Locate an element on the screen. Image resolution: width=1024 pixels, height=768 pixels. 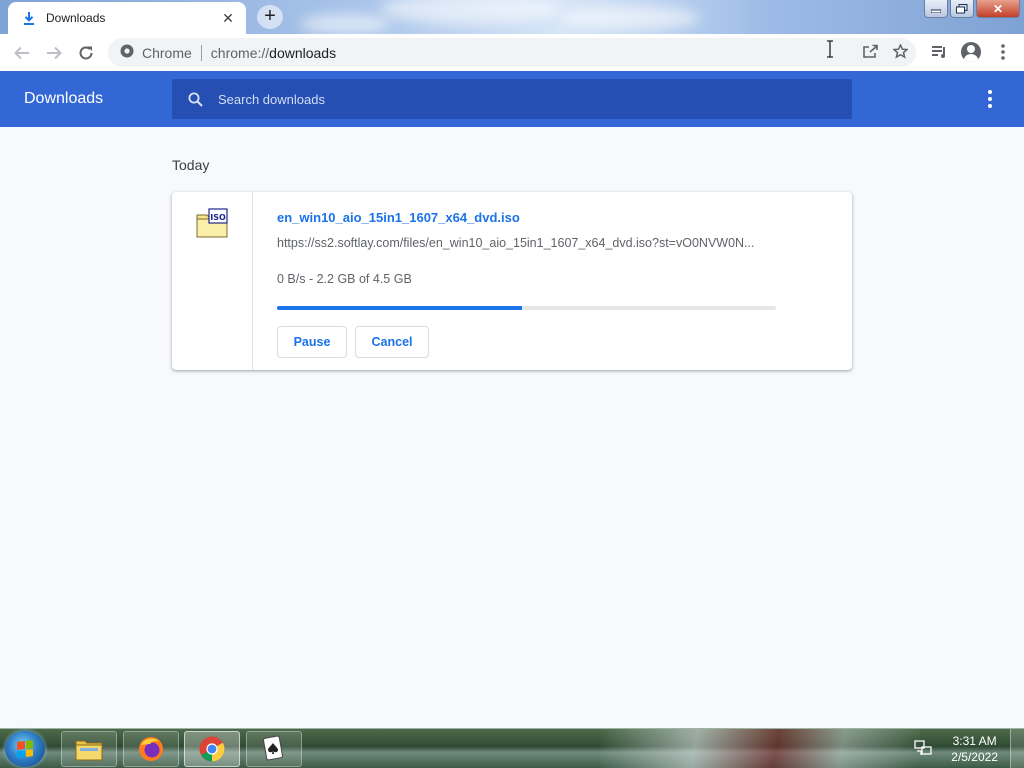
minimize-button is located at coordinates (936, 9).